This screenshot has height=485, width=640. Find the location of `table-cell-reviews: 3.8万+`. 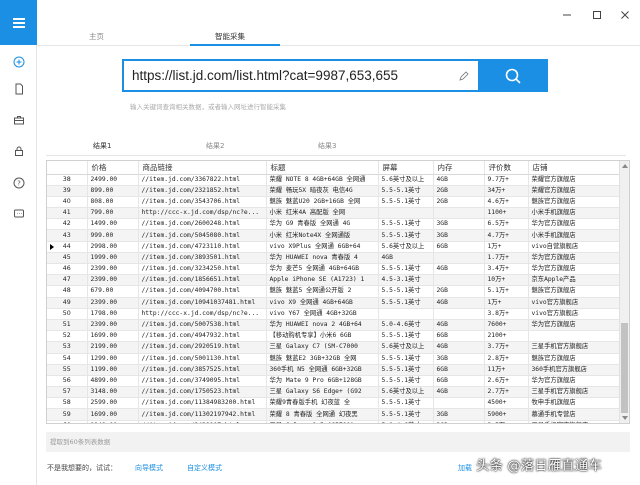

table-cell-reviews: 3.8万+ is located at coordinates (506, 314).